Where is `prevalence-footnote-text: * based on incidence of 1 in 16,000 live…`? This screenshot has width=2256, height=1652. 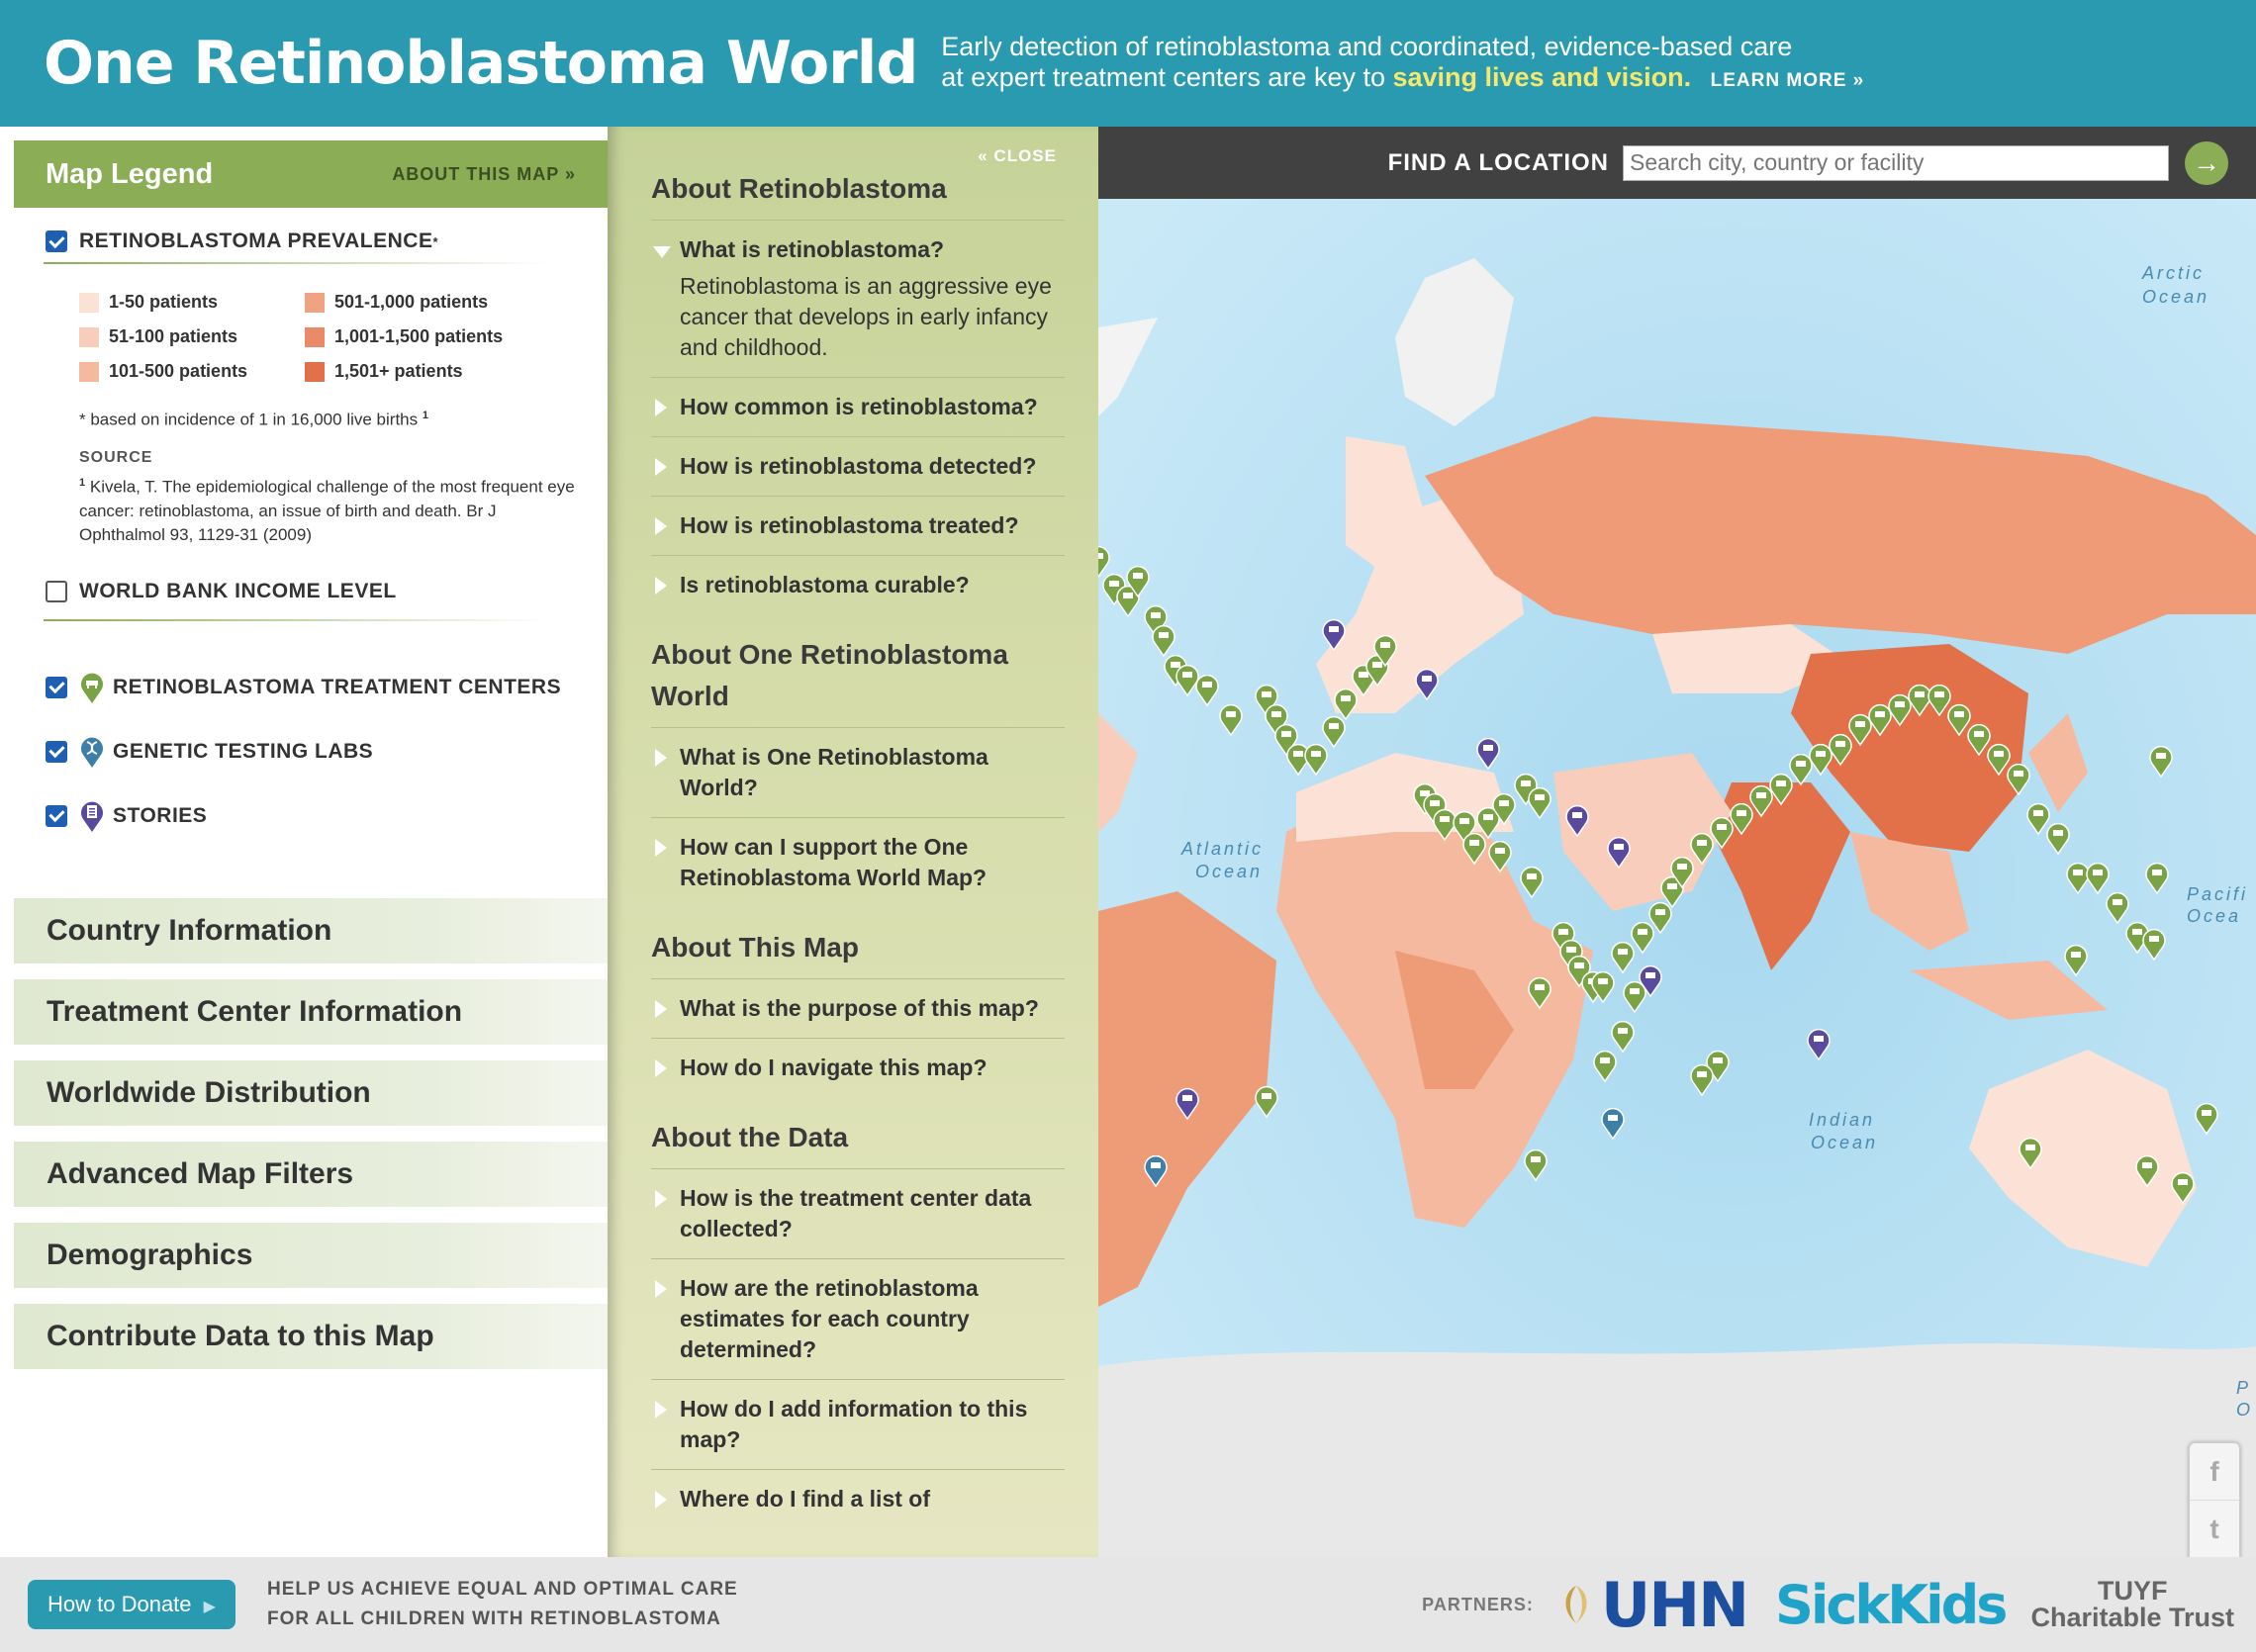
prevalence-footnote-text: * based on incidence of 1 in 16,000 live… is located at coordinates (249, 419).